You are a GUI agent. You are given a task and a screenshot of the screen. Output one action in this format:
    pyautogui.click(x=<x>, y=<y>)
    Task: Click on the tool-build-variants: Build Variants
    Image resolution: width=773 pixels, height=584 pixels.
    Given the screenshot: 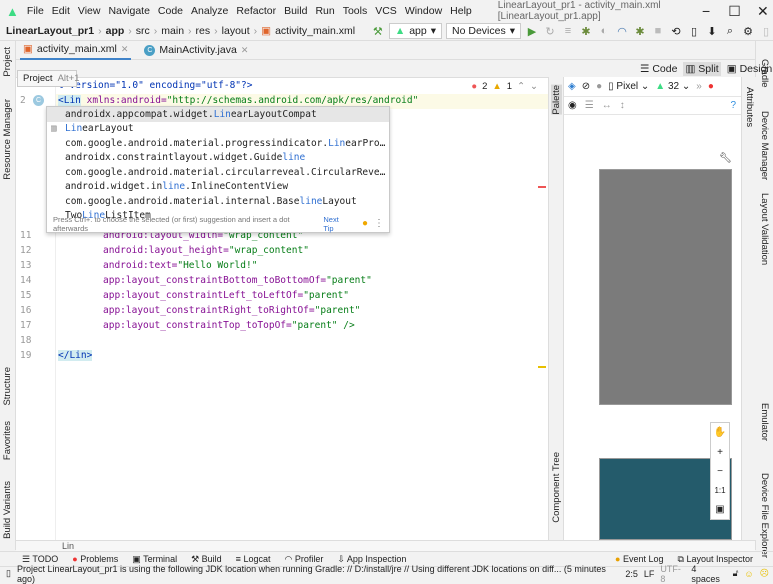 What is the action you would take?
    pyautogui.click(x=7, y=510)
    